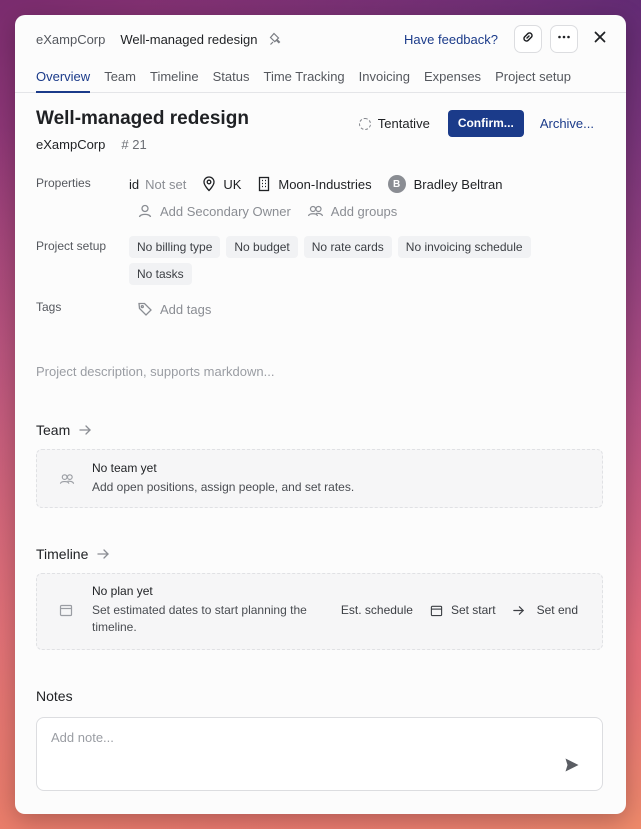 The width and height of the screenshot is (641, 829). What do you see at coordinates (557, 610) in the screenshot?
I see `set-end-button: Set end` at bounding box center [557, 610].